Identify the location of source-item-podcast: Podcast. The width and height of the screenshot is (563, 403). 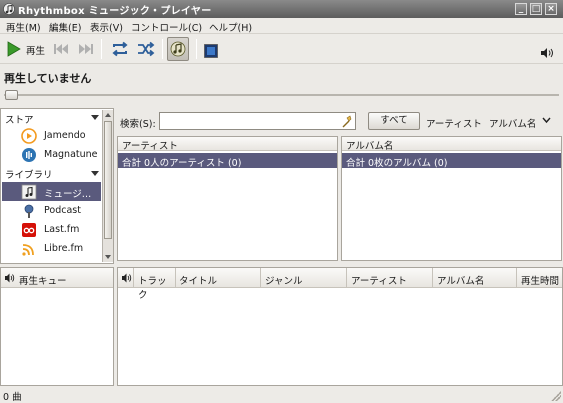
(51, 210).